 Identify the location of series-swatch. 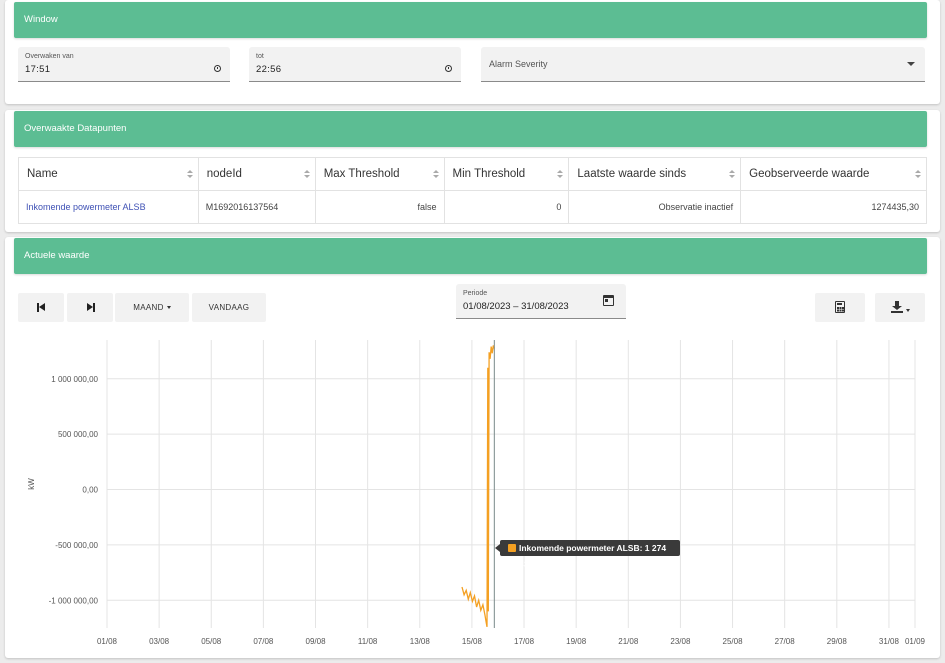
(512, 548).